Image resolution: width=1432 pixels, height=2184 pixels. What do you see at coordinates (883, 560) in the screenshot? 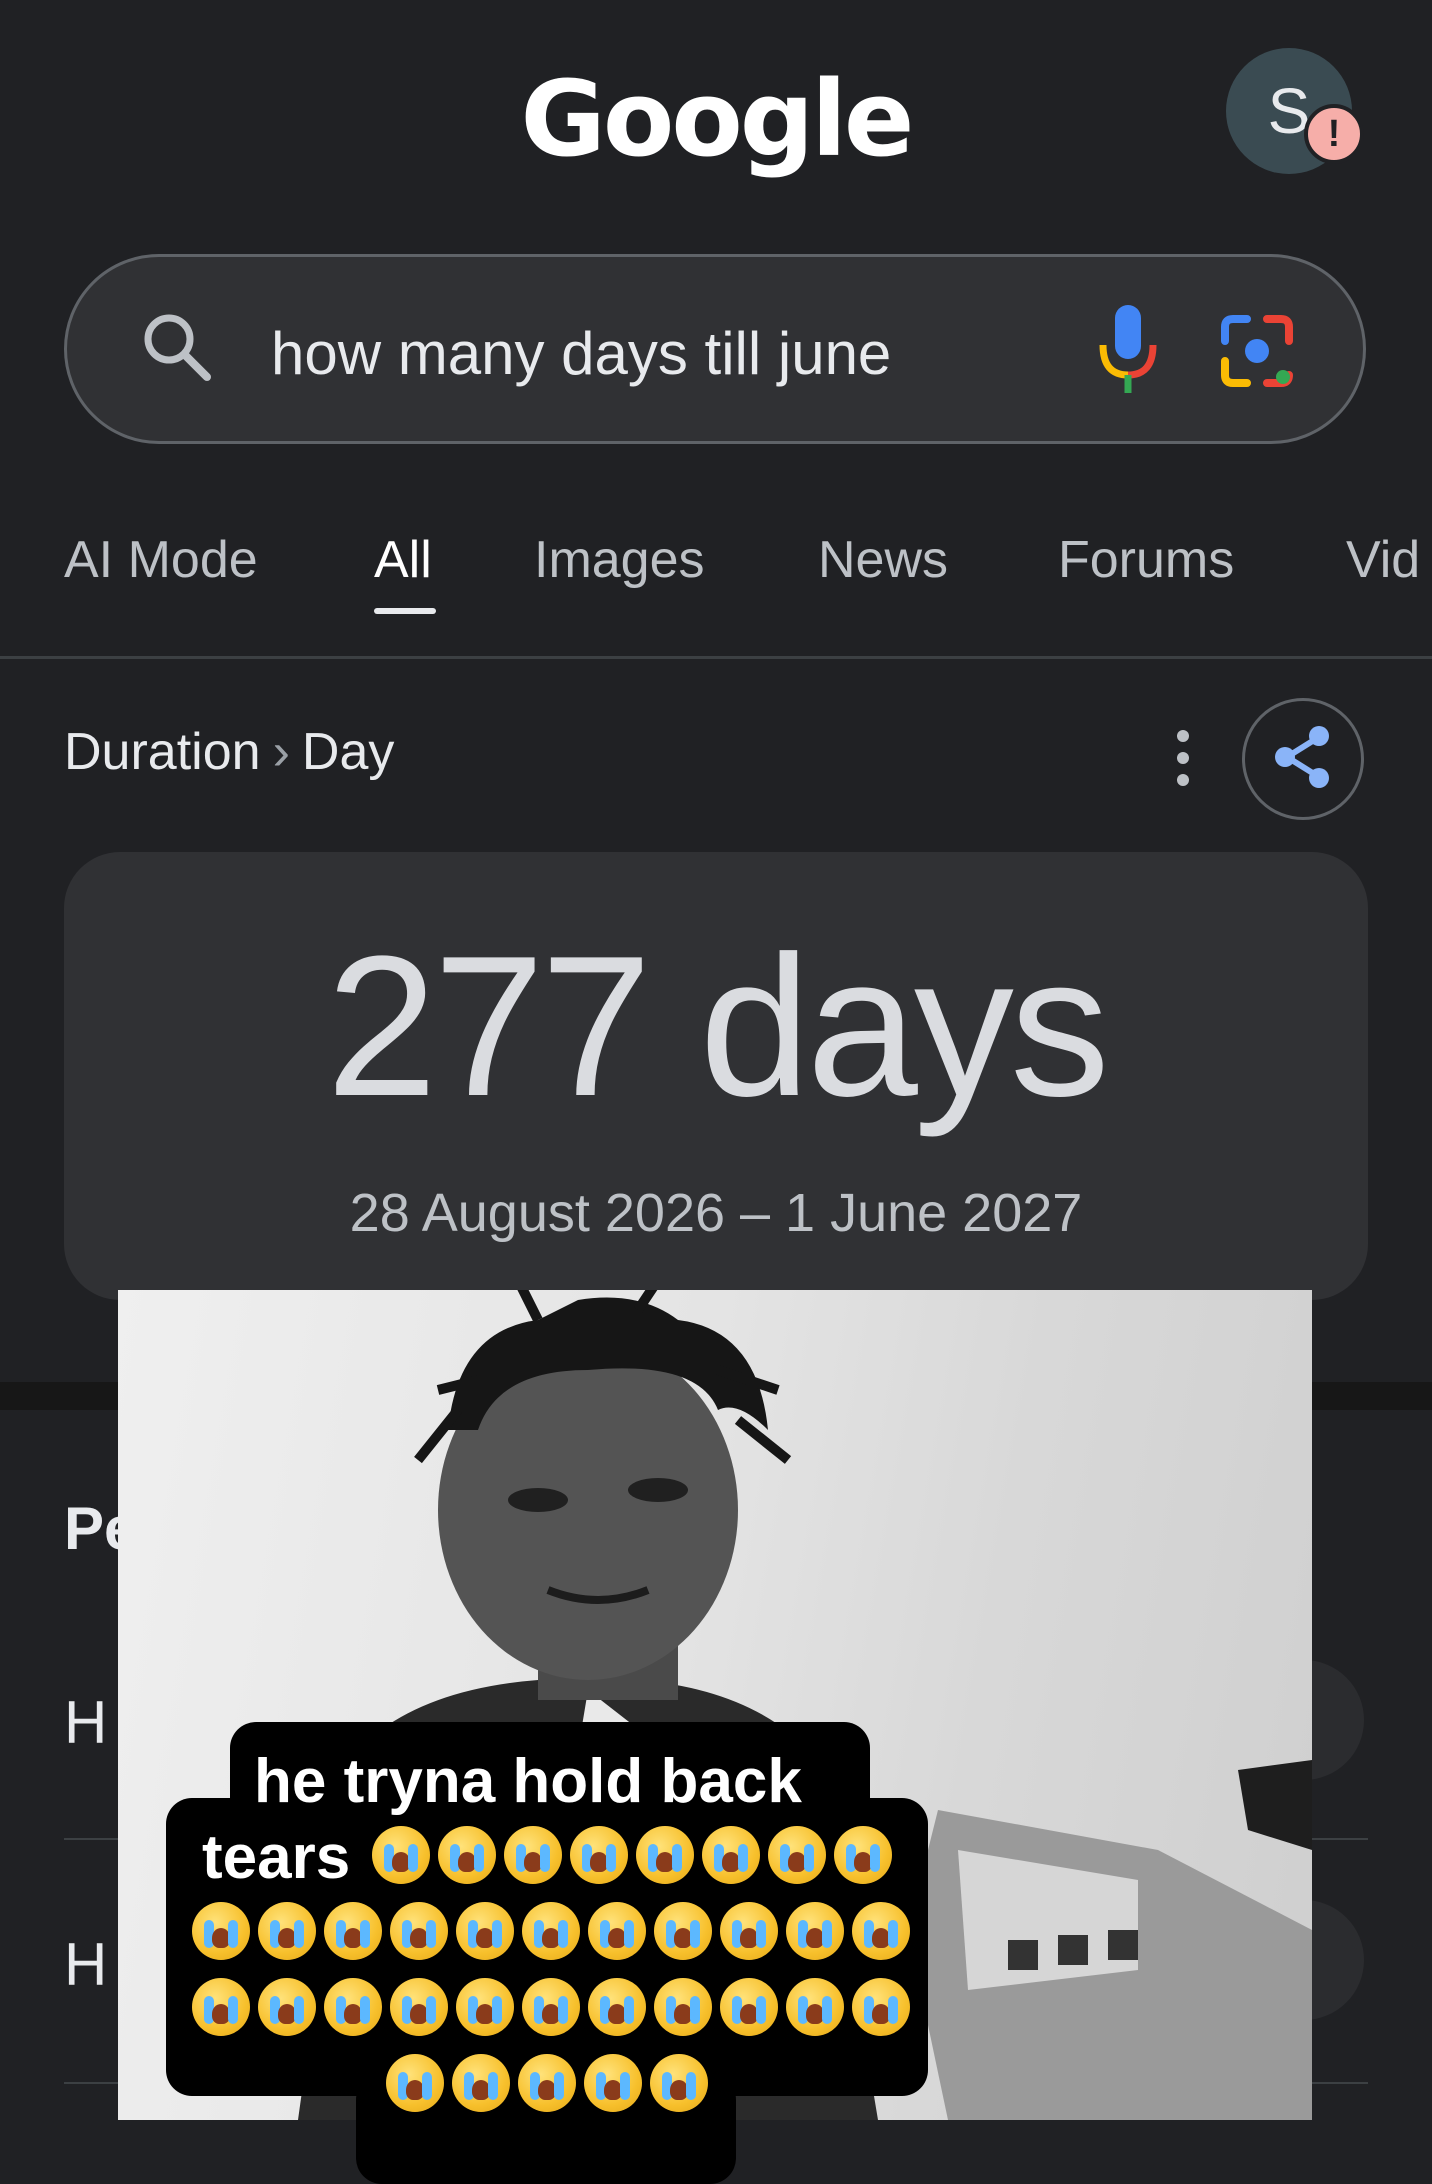
I see `tab-news: News` at bounding box center [883, 560].